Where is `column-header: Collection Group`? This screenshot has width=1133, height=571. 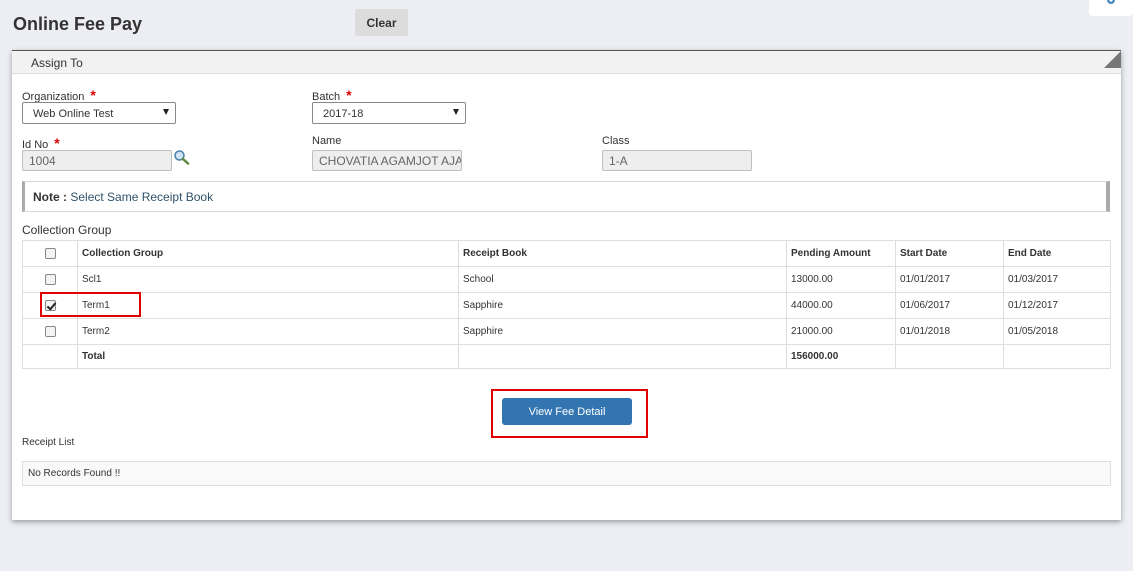
column-header: Collection Group is located at coordinates (268, 253).